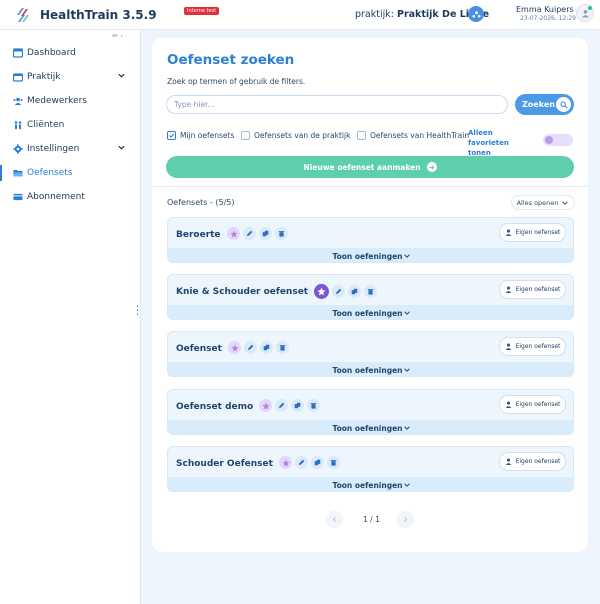  Describe the element at coordinates (370, 186) in the screenshot. I see `divider` at that location.